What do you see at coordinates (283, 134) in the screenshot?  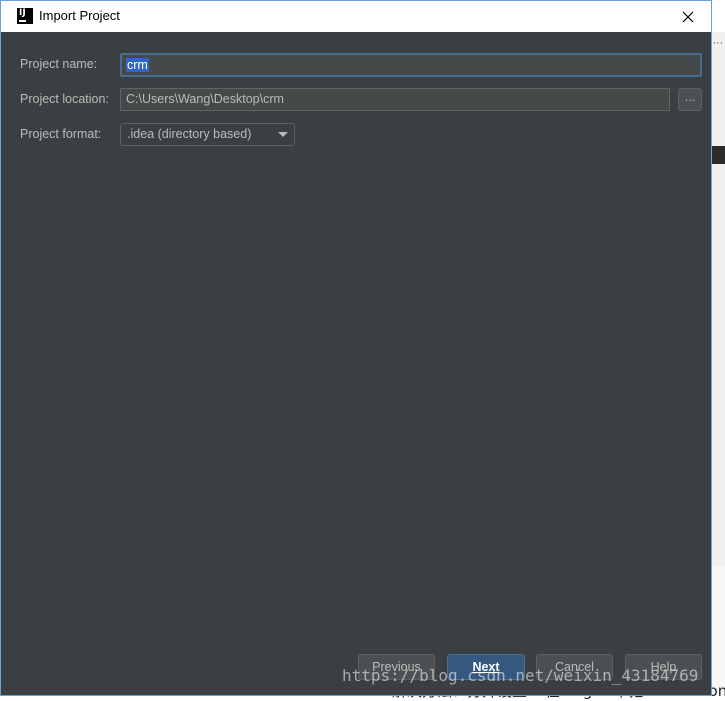 I see `chevron-down-icon` at bounding box center [283, 134].